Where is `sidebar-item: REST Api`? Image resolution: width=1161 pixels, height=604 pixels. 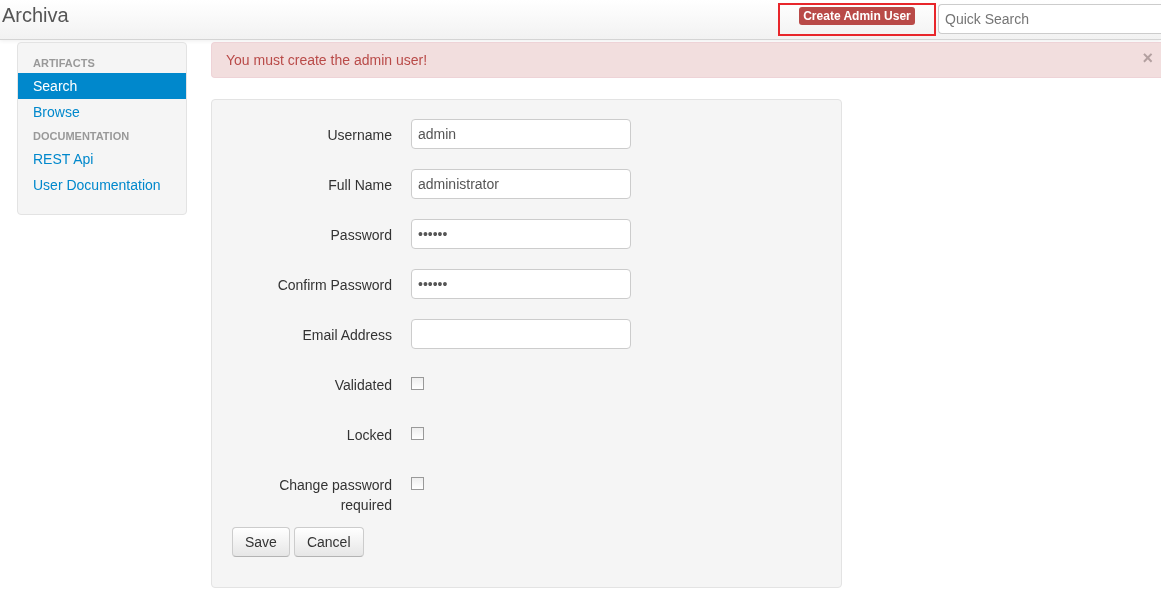
sidebar-item: REST Api is located at coordinates (102, 159).